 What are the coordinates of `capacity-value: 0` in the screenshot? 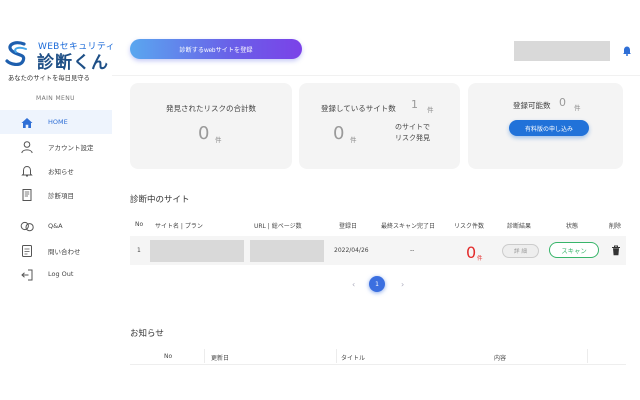 It's located at (562, 102).